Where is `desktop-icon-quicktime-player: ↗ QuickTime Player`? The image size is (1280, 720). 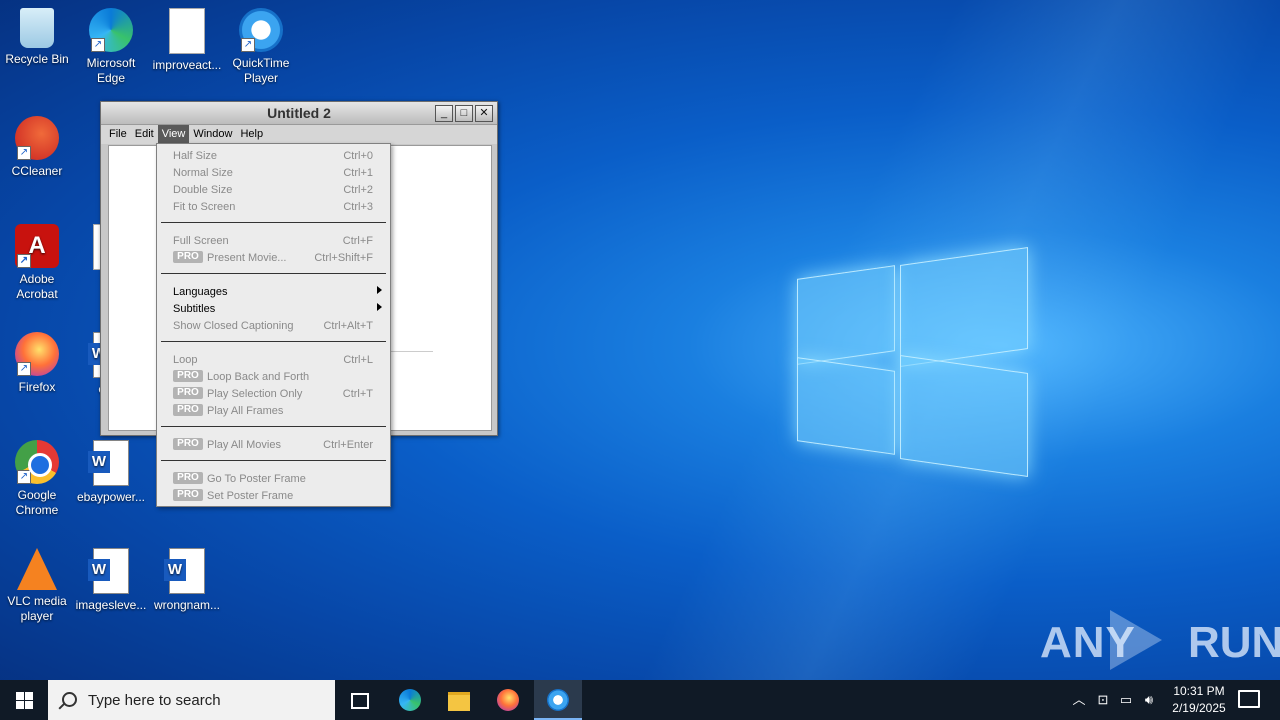
desktop-icon-quicktime-player: ↗ QuickTime Player is located at coordinates (261, 47).